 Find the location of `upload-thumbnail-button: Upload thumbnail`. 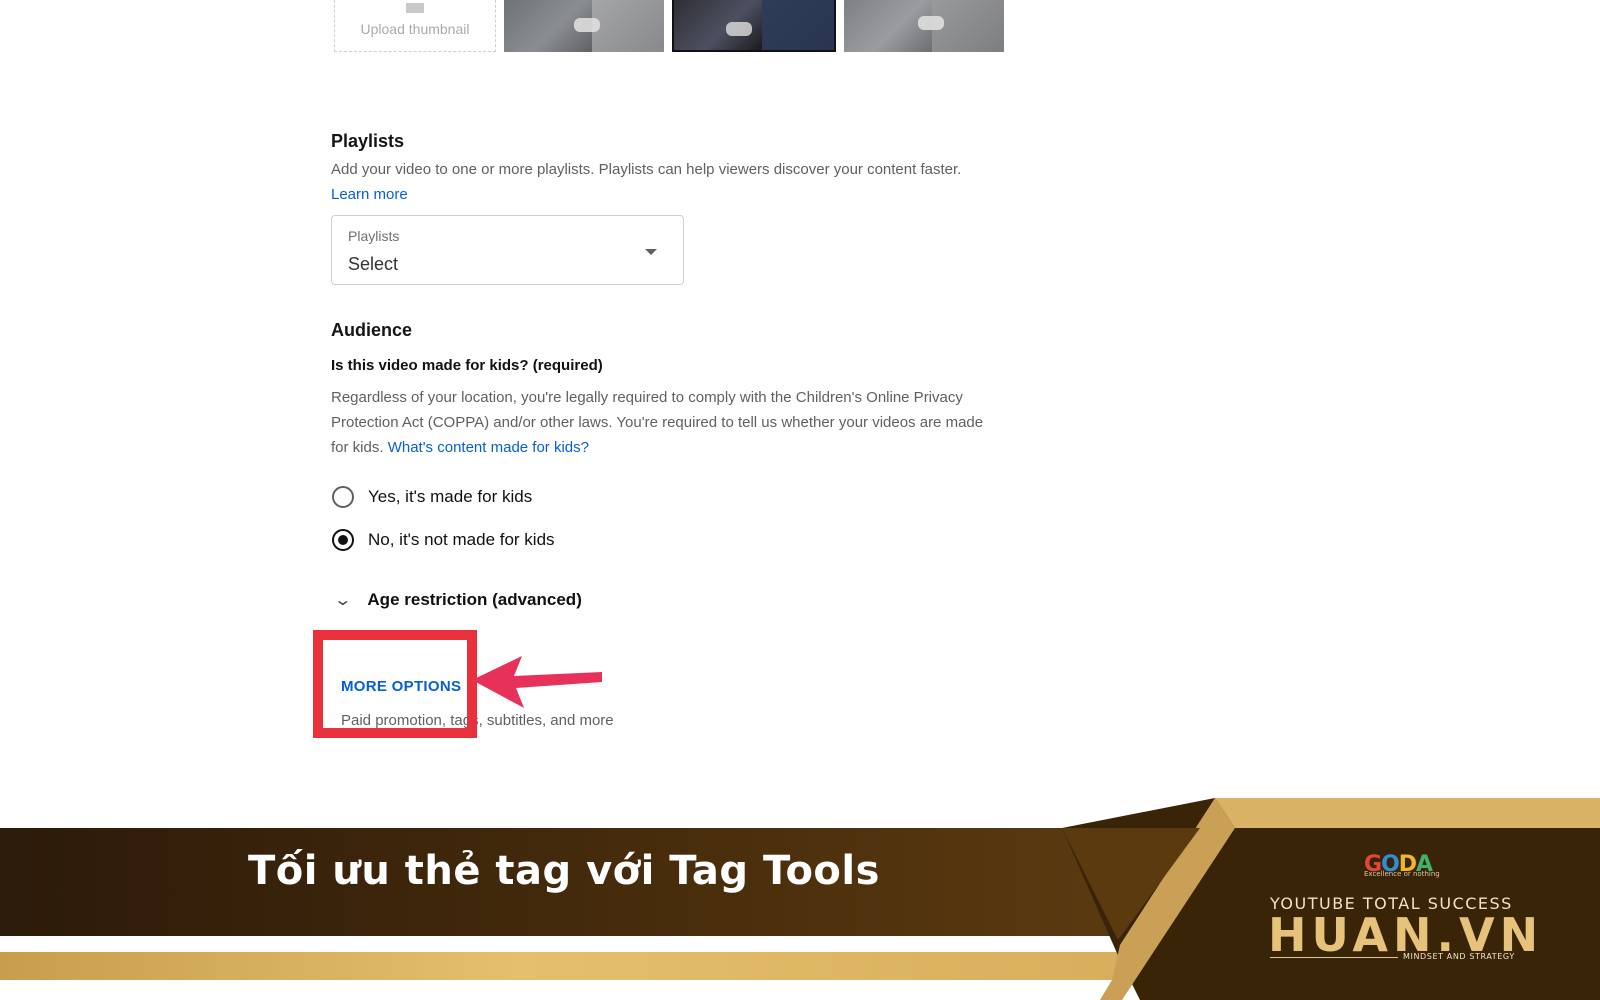

upload-thumbnail-button: Upload thumbnail is located at coordinates (415, 26).